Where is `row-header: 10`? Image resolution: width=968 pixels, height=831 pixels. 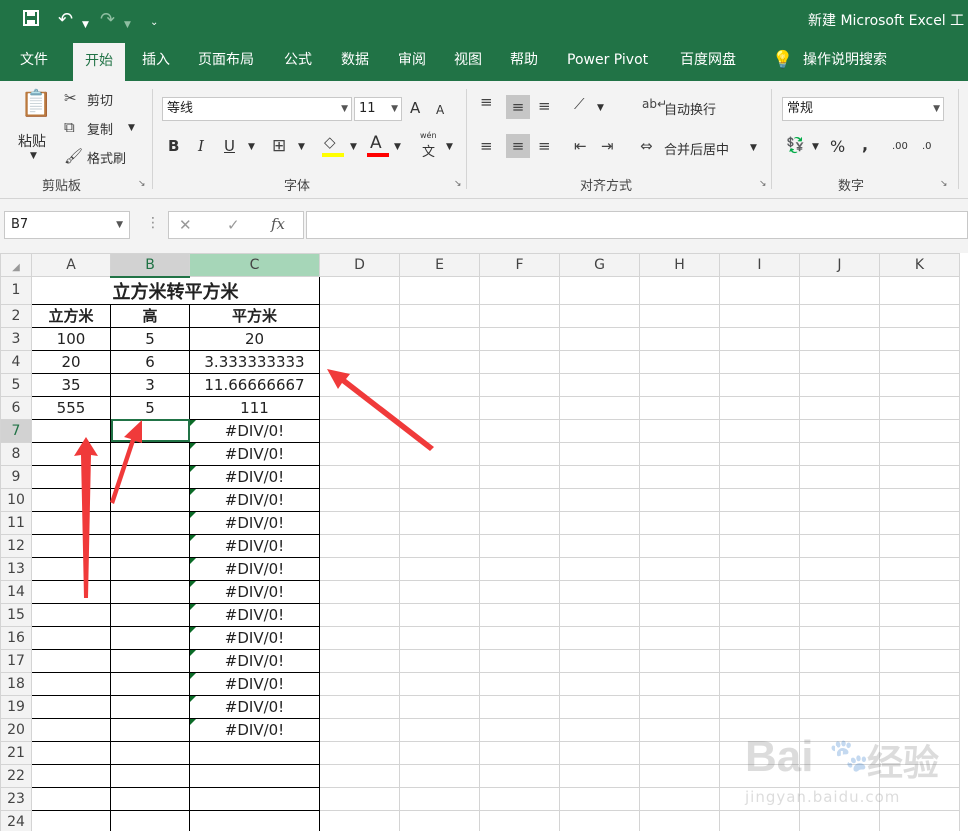 row-header: 10 is located at coordinates (16, 499).